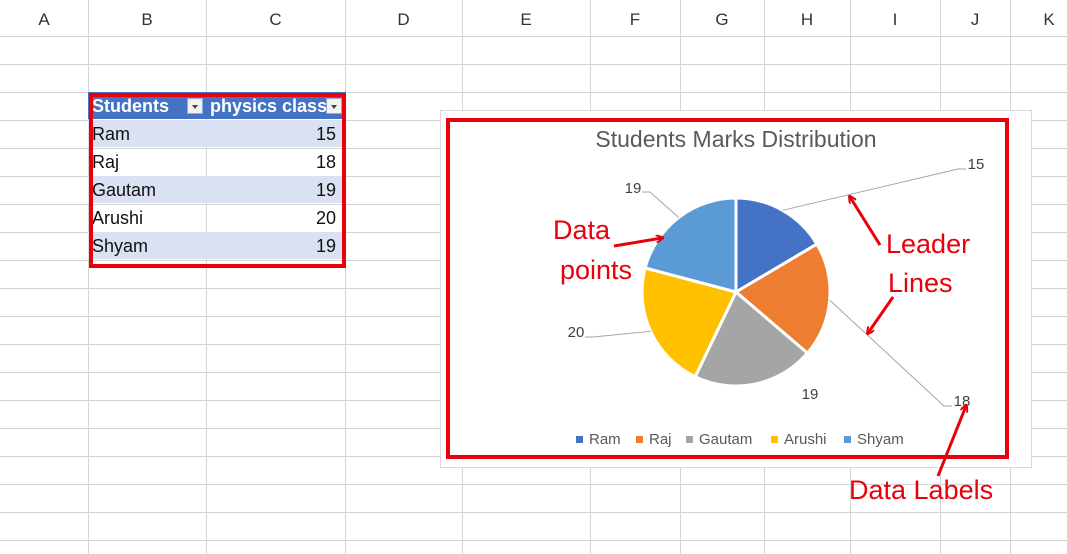 This screenshot has height=554, width=1067. Describe the element at coordinates (637, 243) in the screenshot. I see `arrow-data-points` at that location.